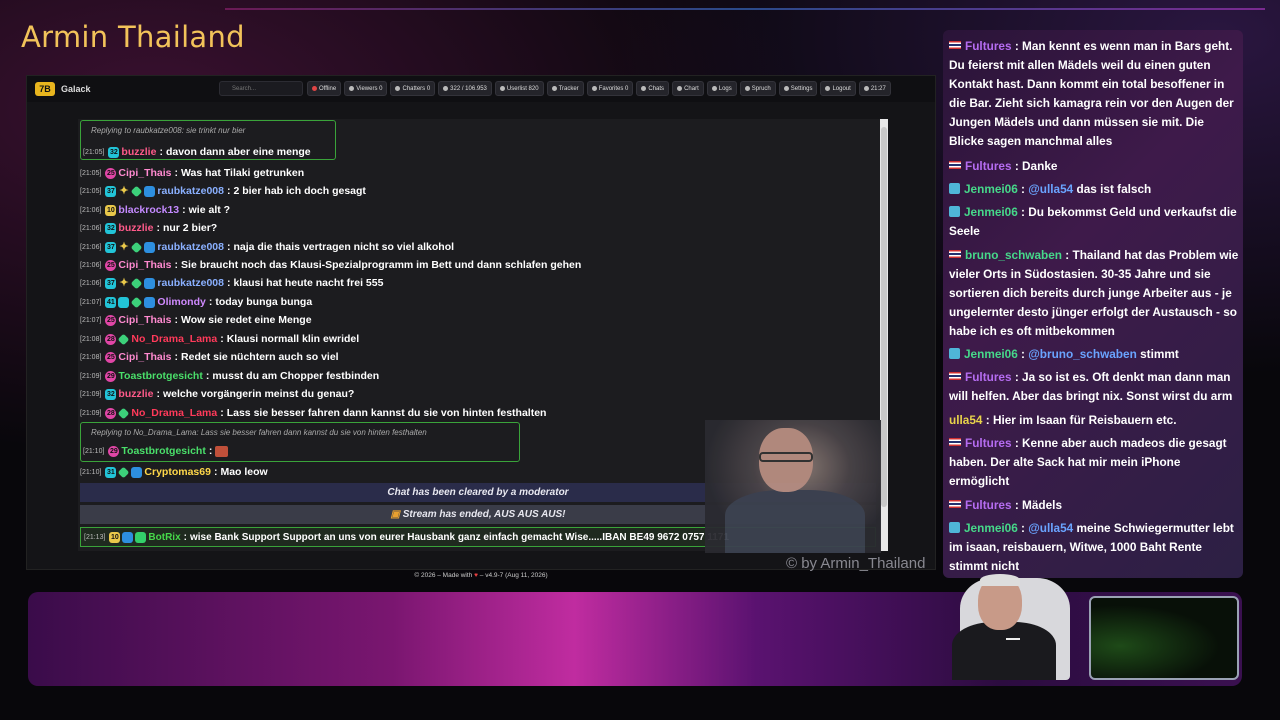  Describe the element at coordinates (1082, 354) in the screenshot. I see `mention: @bruno_schwaben` at that location.